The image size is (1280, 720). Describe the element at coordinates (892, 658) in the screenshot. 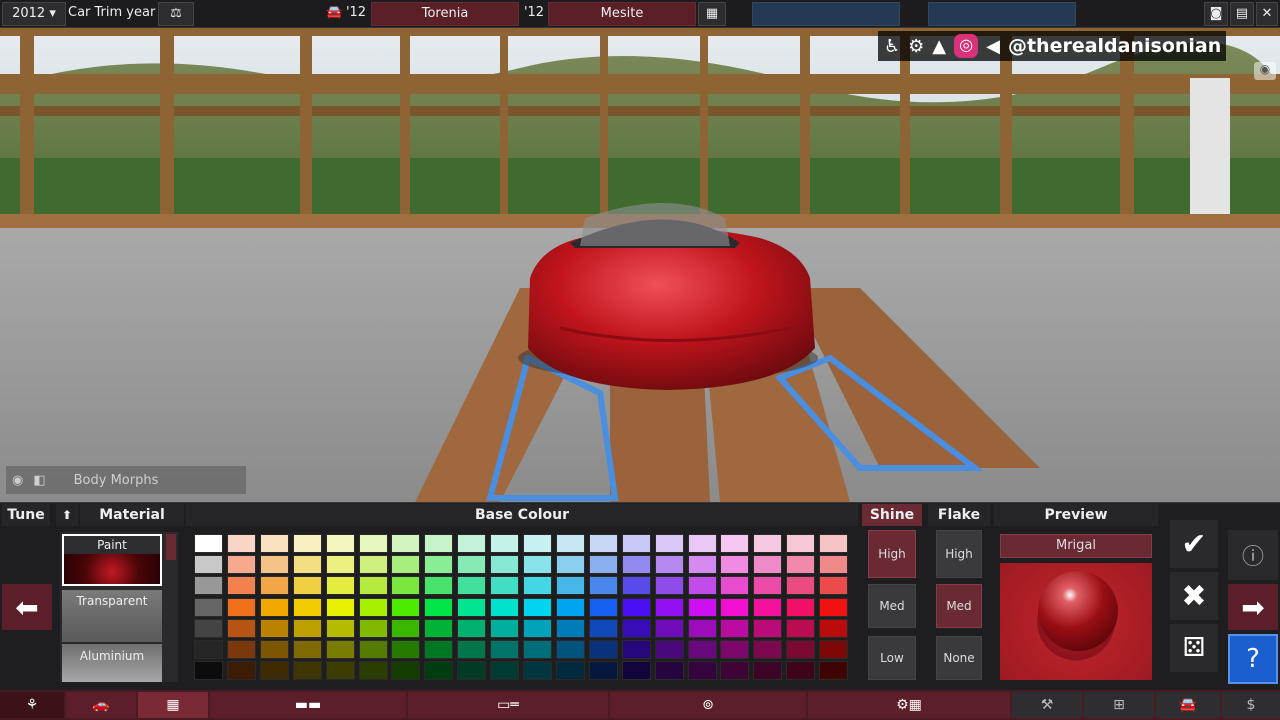

I see `shine-low: Low` at that location.